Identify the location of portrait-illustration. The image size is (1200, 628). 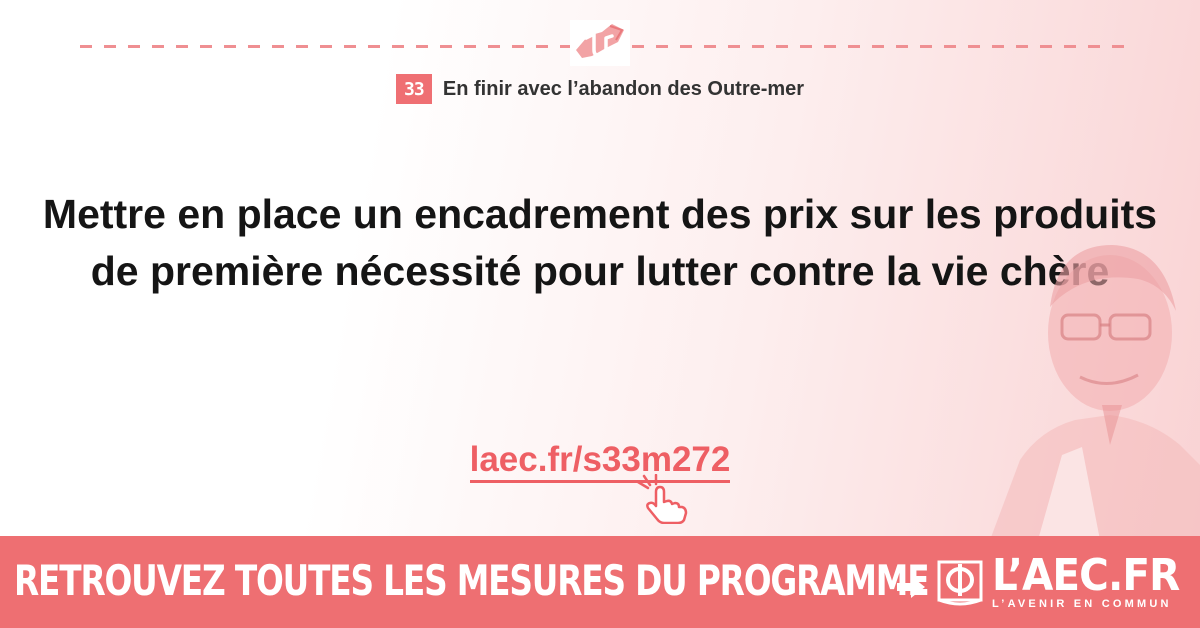
(1095, 392).